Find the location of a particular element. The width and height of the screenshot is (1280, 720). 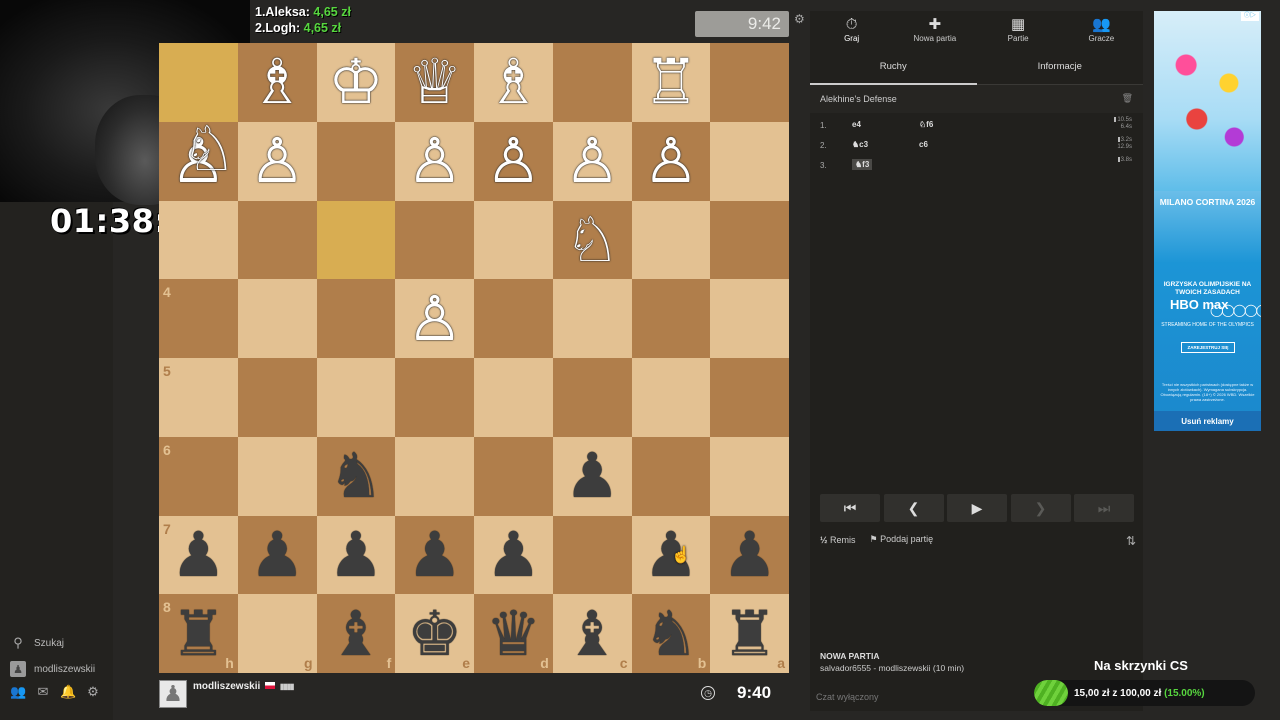

chess-piece: ♖ is located at coordinates (671, 82).